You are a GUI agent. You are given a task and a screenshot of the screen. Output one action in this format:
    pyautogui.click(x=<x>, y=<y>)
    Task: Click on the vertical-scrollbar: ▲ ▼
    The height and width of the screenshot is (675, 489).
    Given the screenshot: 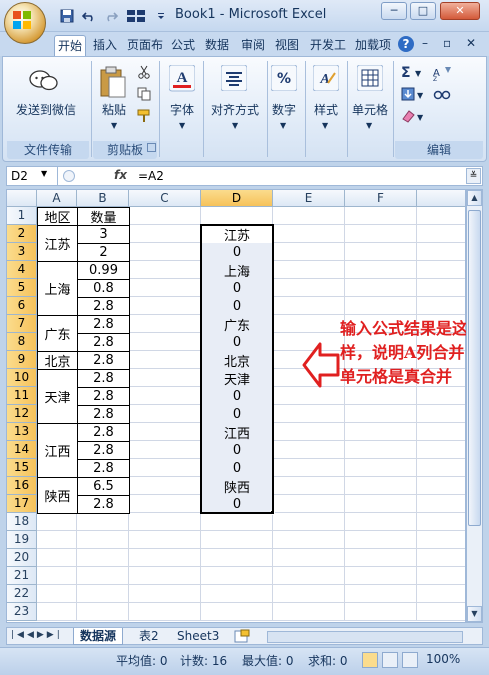 What is the action you would take?
    pyautogui.click(x=474, y=406)
    